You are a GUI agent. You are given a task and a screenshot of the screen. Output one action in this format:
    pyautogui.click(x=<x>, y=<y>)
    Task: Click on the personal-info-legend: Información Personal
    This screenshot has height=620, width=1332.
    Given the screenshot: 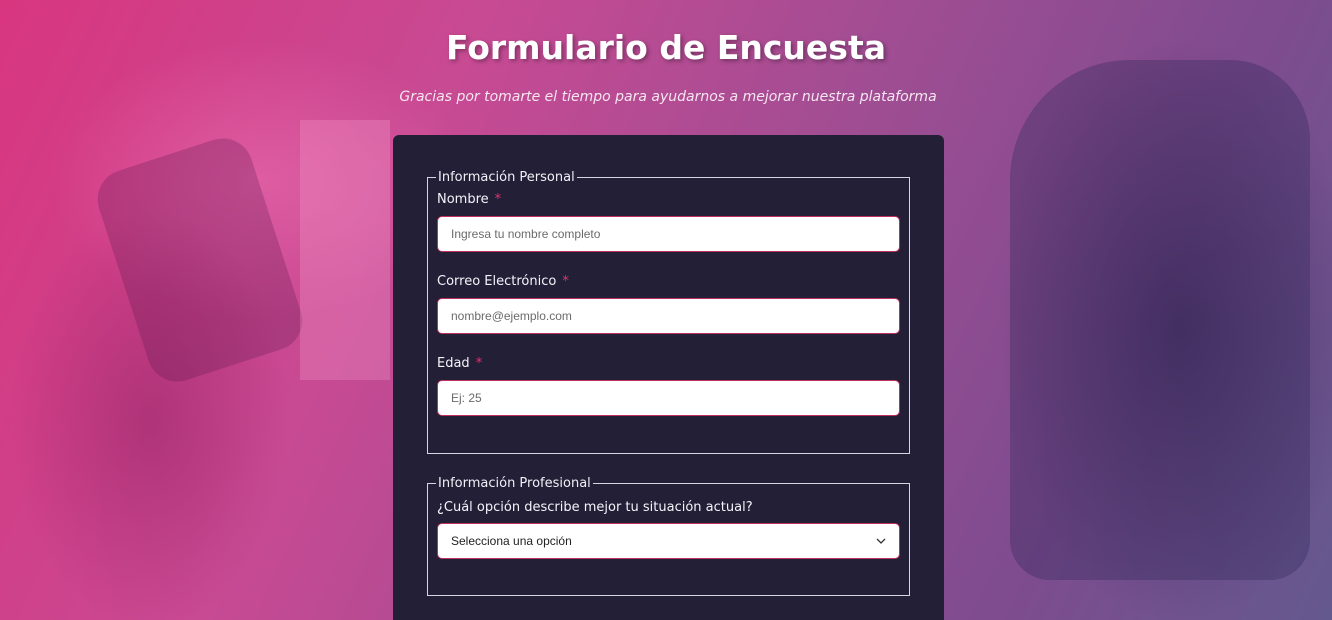 What is the action you would take?
    pyautogui.click(x=506, y=177)
    